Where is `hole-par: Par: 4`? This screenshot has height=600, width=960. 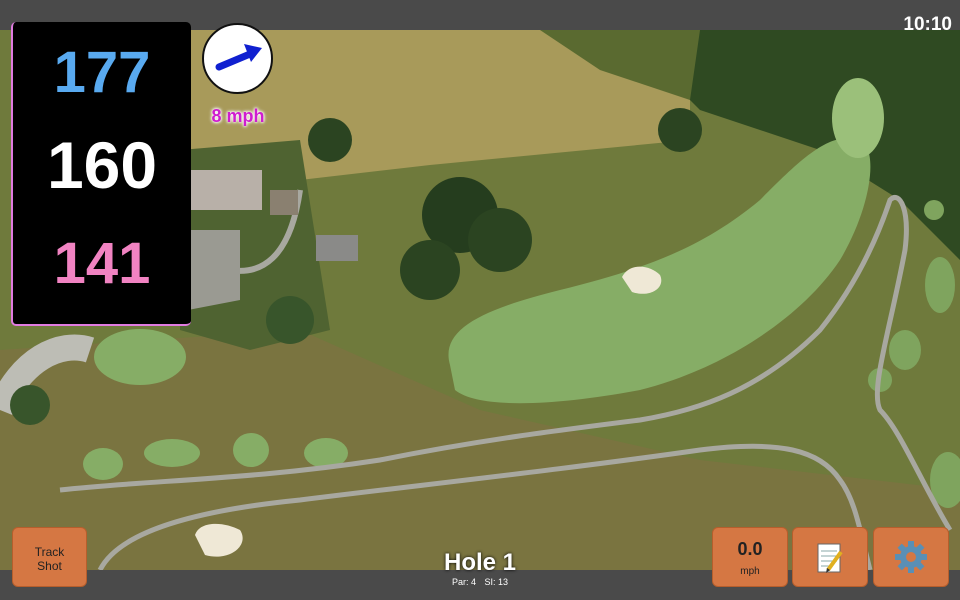 hole-par: Par: 4 is located at coordinates (463, 582).